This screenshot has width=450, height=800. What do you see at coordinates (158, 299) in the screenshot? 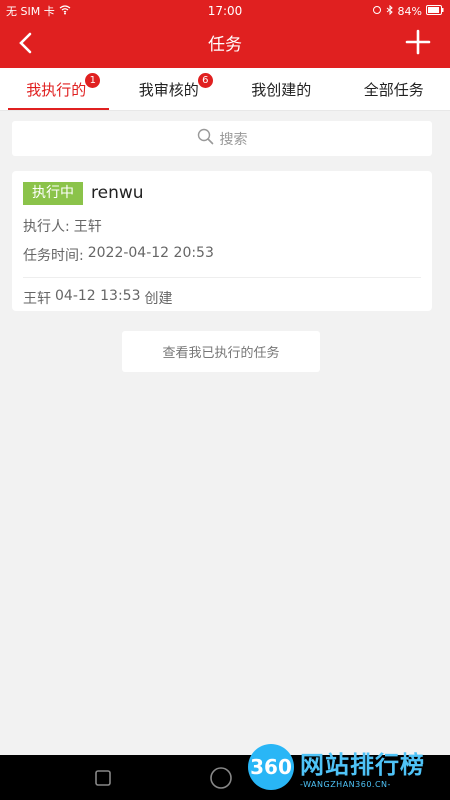
I see `created-suffix: 创建` at bounding box center [158, 299].